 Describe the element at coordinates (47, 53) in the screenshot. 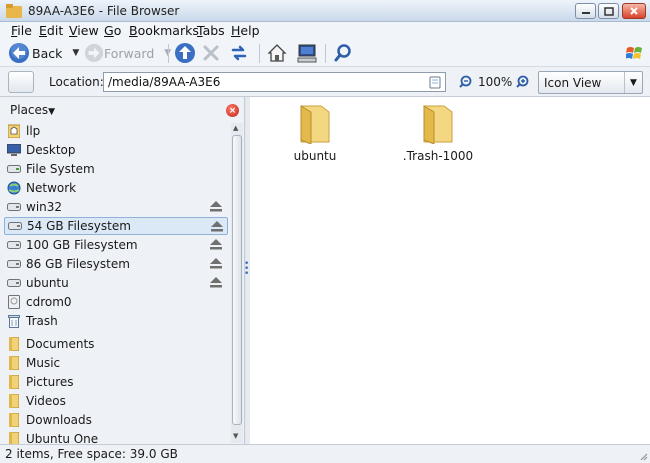

I see `back-label: Back` at that location.